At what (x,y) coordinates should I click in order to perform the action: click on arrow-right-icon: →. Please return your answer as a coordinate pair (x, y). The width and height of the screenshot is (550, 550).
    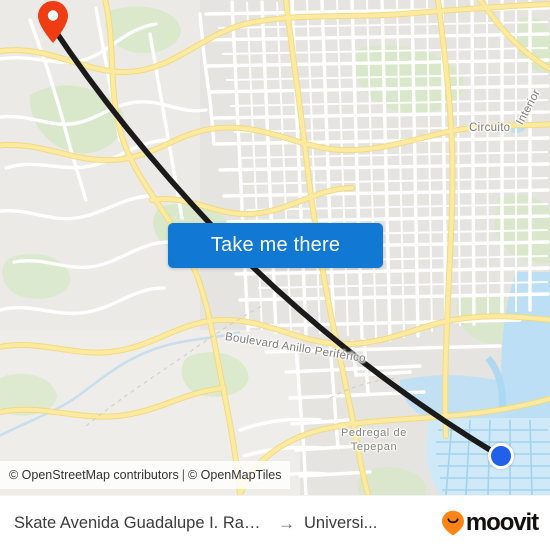
    Looking at the image, I should click on (286, 523).